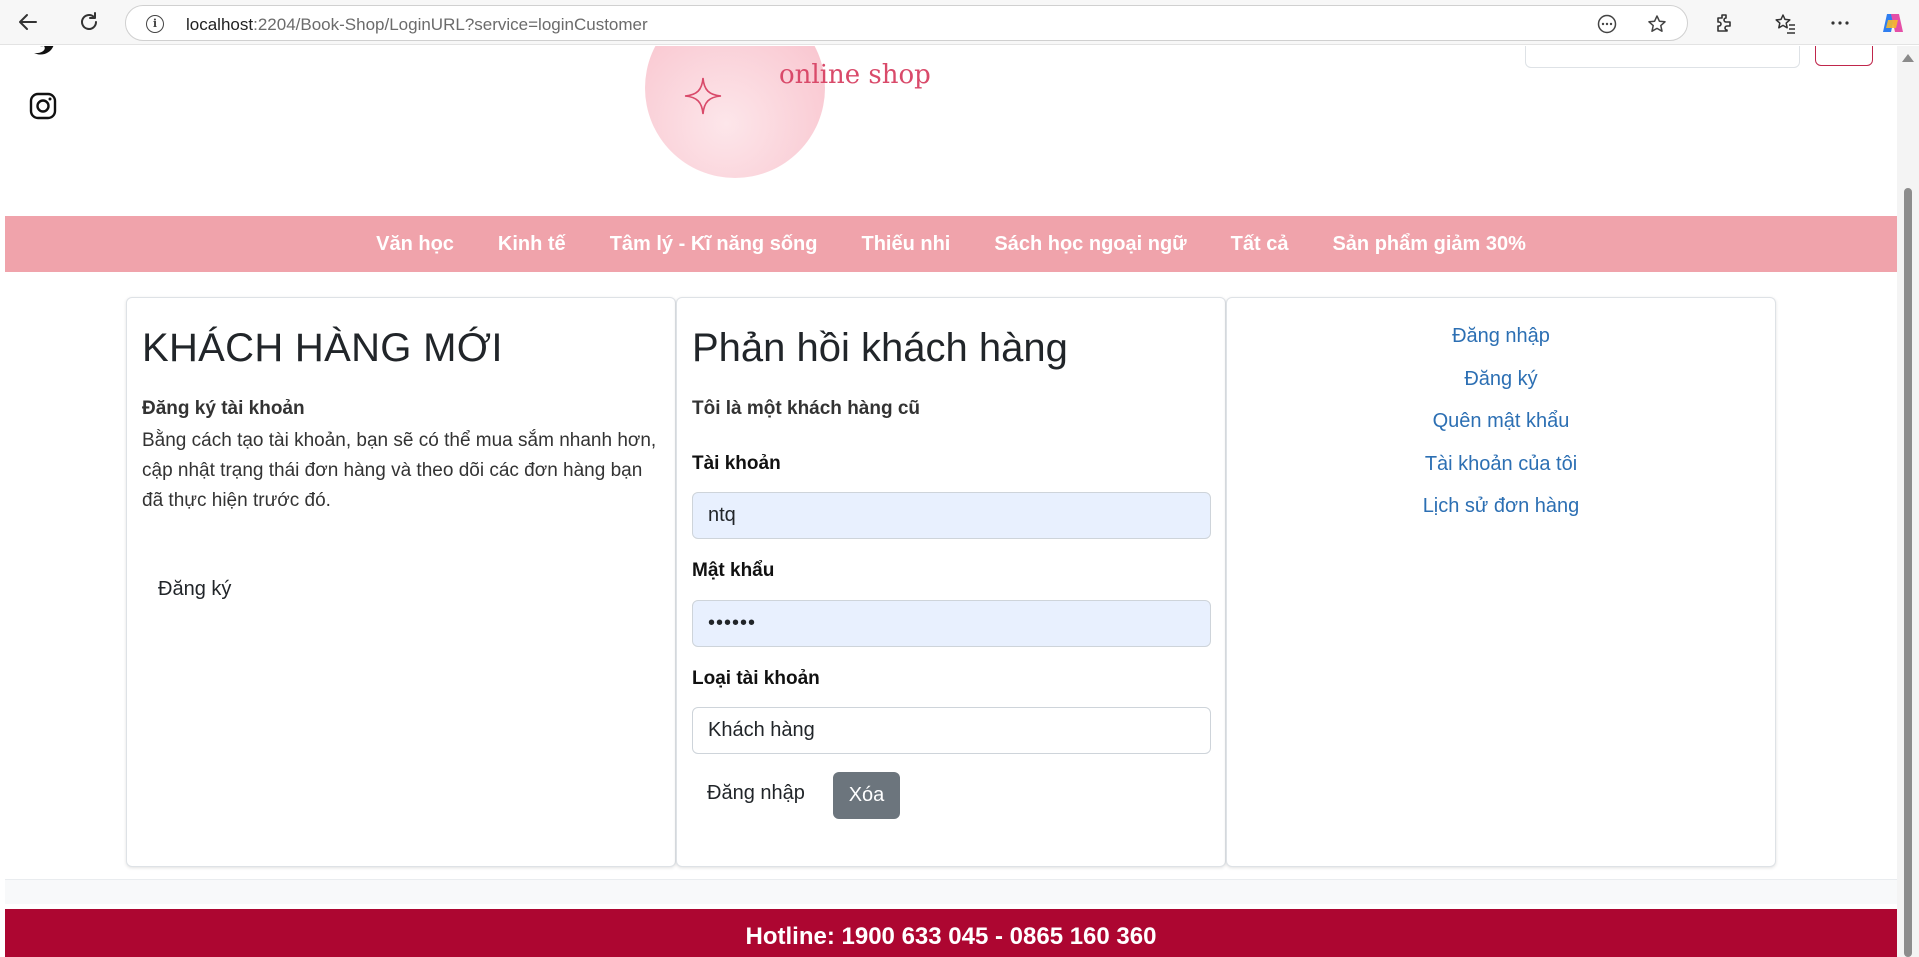 This screenshot has width=1919, height=957. What do you see at coordinates (806, 408) in the screenshot?
I see `login-subtitle: Tôi là một khách hàng cũ` at bounding box center [806, 408].